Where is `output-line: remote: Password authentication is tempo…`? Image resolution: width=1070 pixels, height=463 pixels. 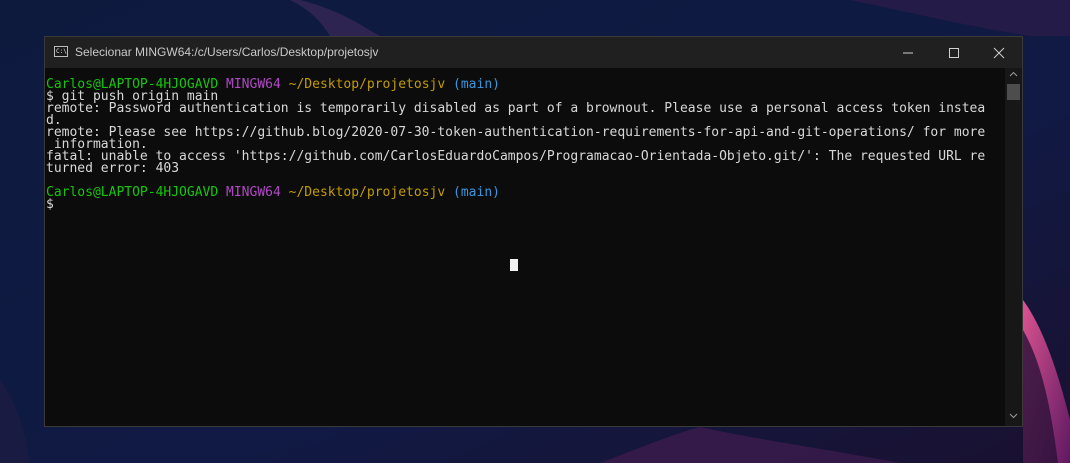 output-line: remote: Password authentication is tempo… is located at coordinates (516, 108).